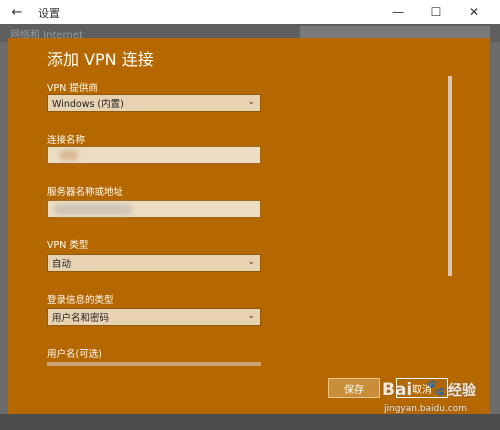 This screenshot has height=430, width=500. Describe the element at coordinates (437, 401) in the screenshot. I see `baidu-jingyan-watermark: Bai 🐾 经验 jingyan.baidu.com` at that location.